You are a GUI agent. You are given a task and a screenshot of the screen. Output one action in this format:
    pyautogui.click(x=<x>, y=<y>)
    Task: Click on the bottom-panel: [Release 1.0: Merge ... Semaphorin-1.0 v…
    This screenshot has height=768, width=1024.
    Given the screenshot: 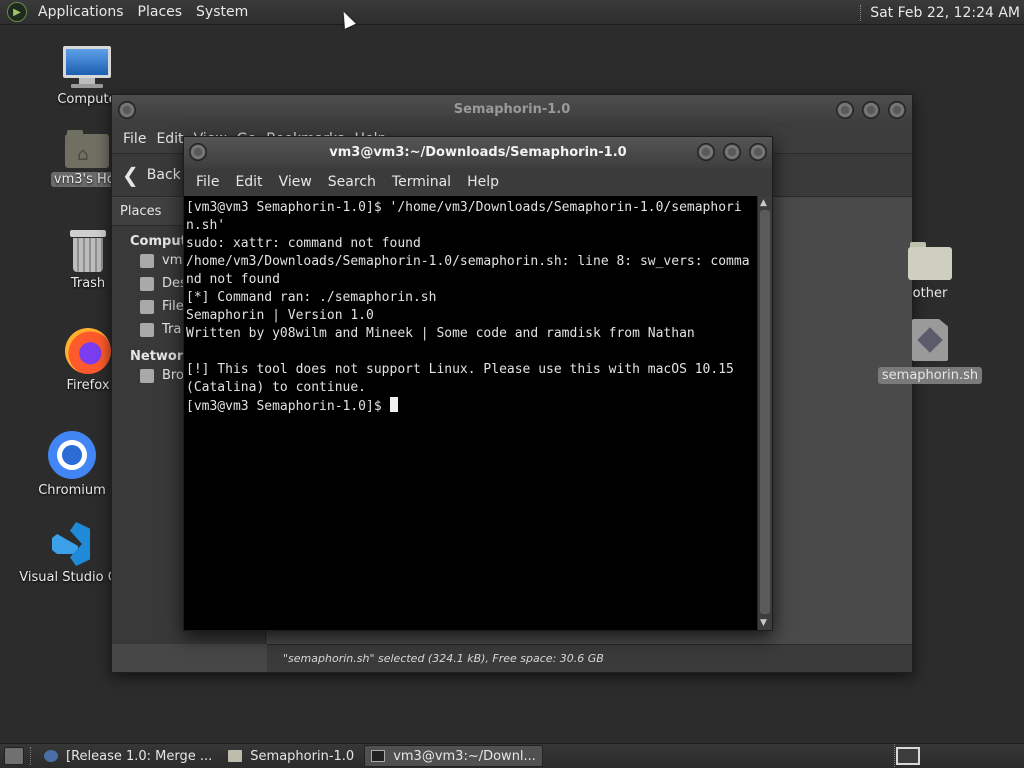 What is the action you would take?
    pyautogui.click(x=512, y=755)
    